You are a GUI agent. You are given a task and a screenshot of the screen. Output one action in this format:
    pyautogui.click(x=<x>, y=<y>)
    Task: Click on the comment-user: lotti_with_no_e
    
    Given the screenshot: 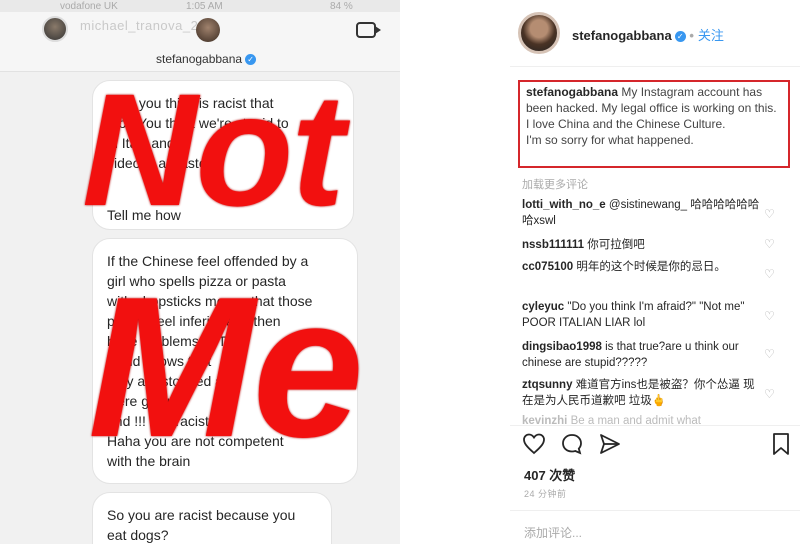 What is the action you would take?
    pyautogui.click(x=564, y=205)
    